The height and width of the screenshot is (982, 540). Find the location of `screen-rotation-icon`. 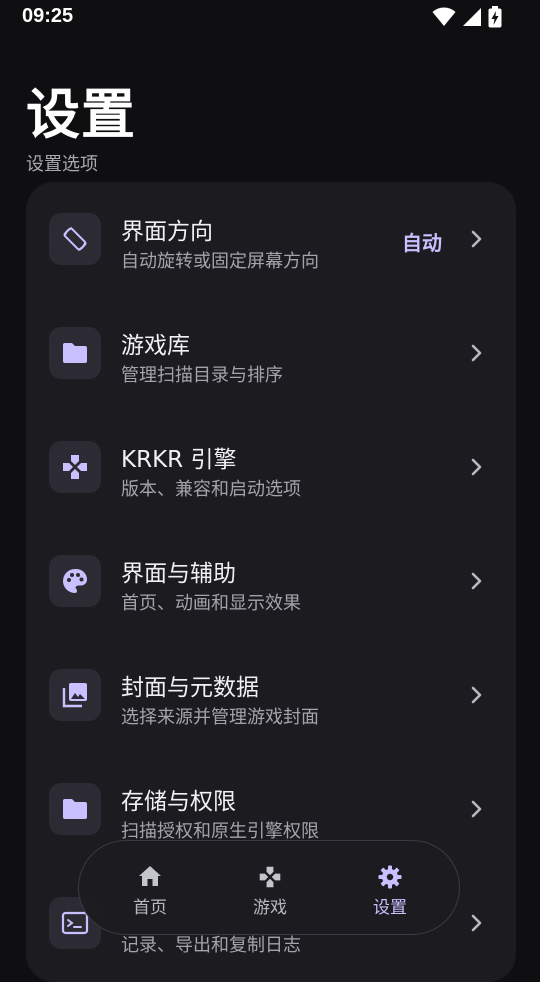

screen-rotation-icon is located at coordinates (75, 239).